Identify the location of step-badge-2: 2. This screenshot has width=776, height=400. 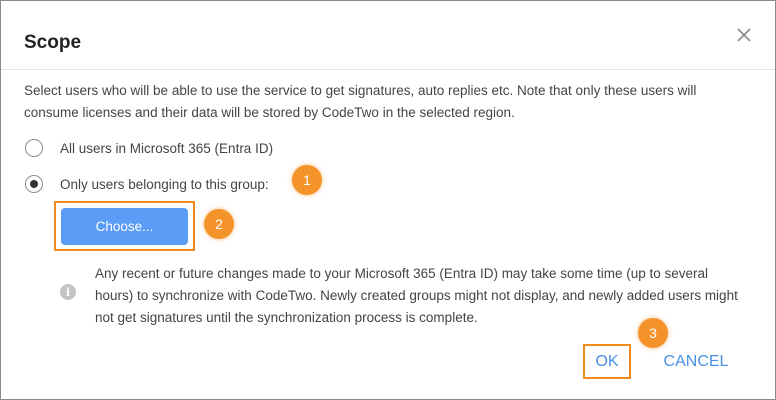
(219, 224).